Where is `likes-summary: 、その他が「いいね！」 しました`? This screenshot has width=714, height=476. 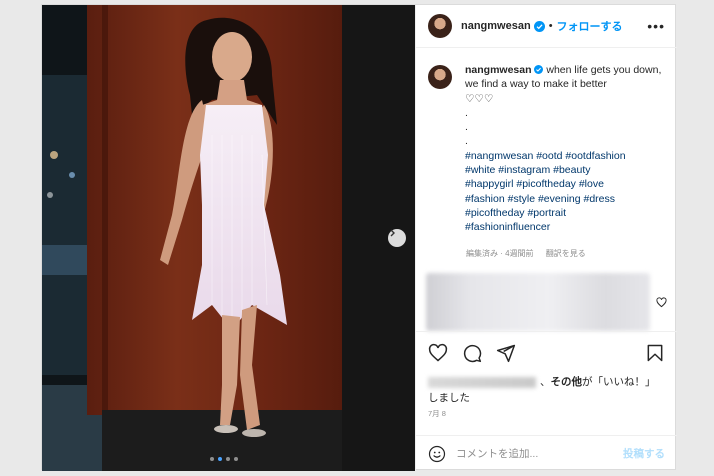 likes-summary: 、その他が「いいね！」 しました is located at coordinates (542, 390).